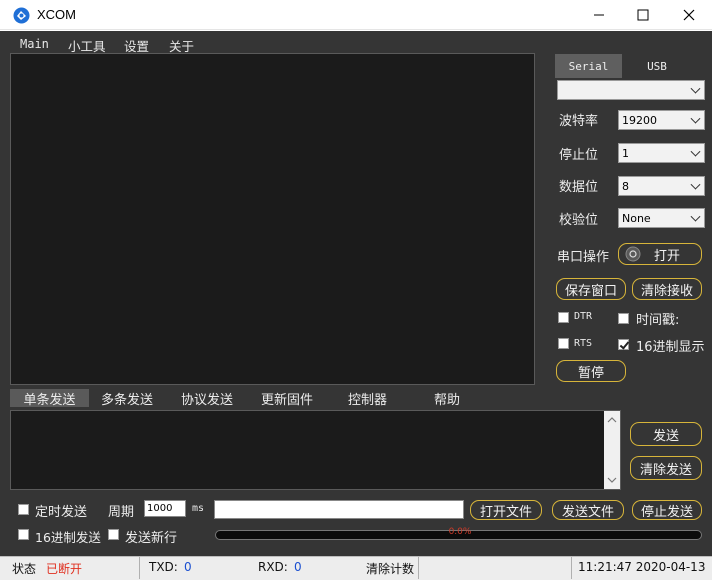 The height and width of the screenshot is (588, 720). I want to click on baud-label: 波特率, so click(579, 121).